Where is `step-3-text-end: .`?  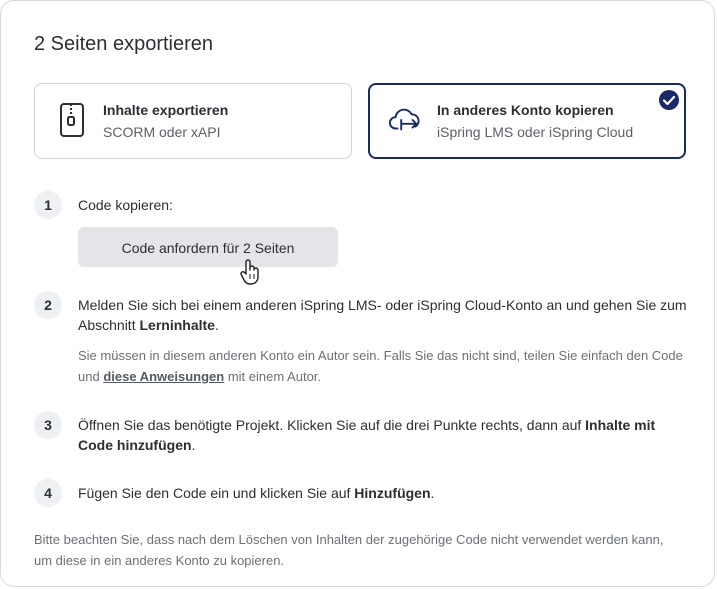 step-3-text-end: . is located at coordinates (193, 445).